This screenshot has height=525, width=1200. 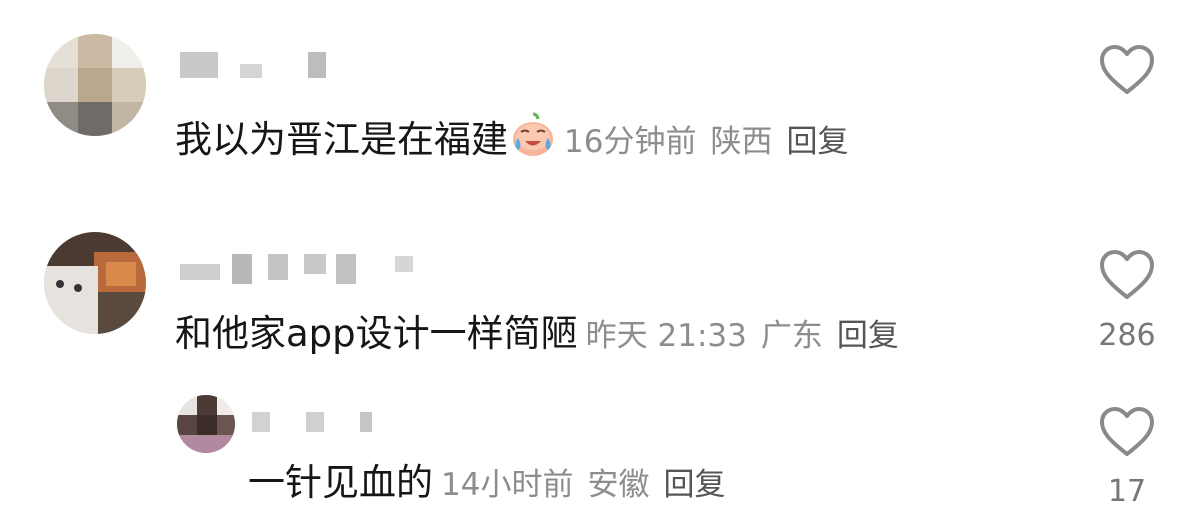 What do you see at coordinates (507, 485) in the screenshot?
I see `comment-time: 14小时前` at bounding box center [507, 485].